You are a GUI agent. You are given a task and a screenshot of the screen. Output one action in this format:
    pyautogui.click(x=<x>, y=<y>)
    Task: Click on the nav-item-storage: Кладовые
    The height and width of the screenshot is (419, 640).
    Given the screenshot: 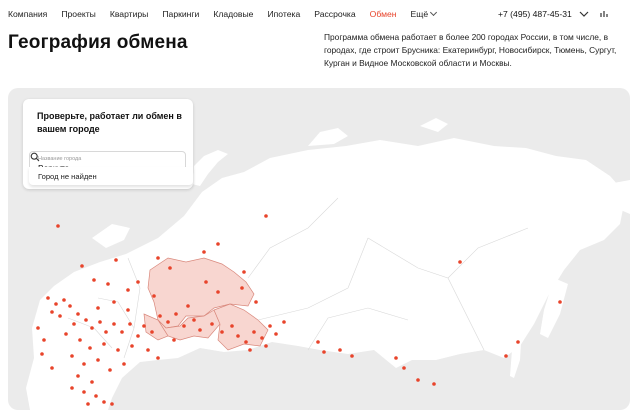 What is the action you would take?
    pyautogui.click(x=233, y=14)
    